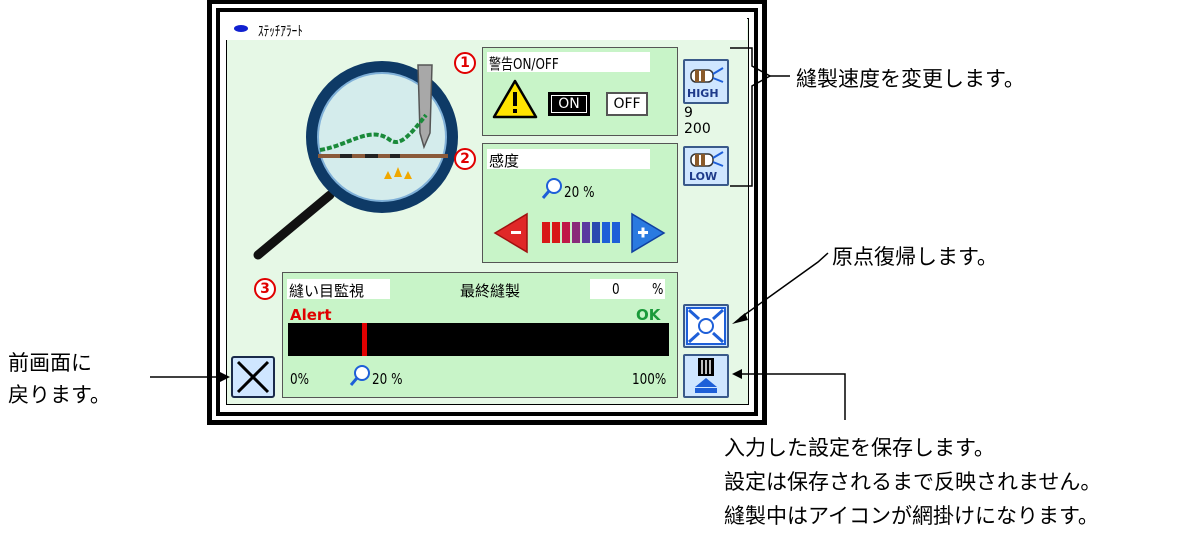  What do you see at coordinates (859, 448) in the screenshot?
I see `annotation-save-line1: 入力した設定を保存します。` at bounding box center [859, 448].